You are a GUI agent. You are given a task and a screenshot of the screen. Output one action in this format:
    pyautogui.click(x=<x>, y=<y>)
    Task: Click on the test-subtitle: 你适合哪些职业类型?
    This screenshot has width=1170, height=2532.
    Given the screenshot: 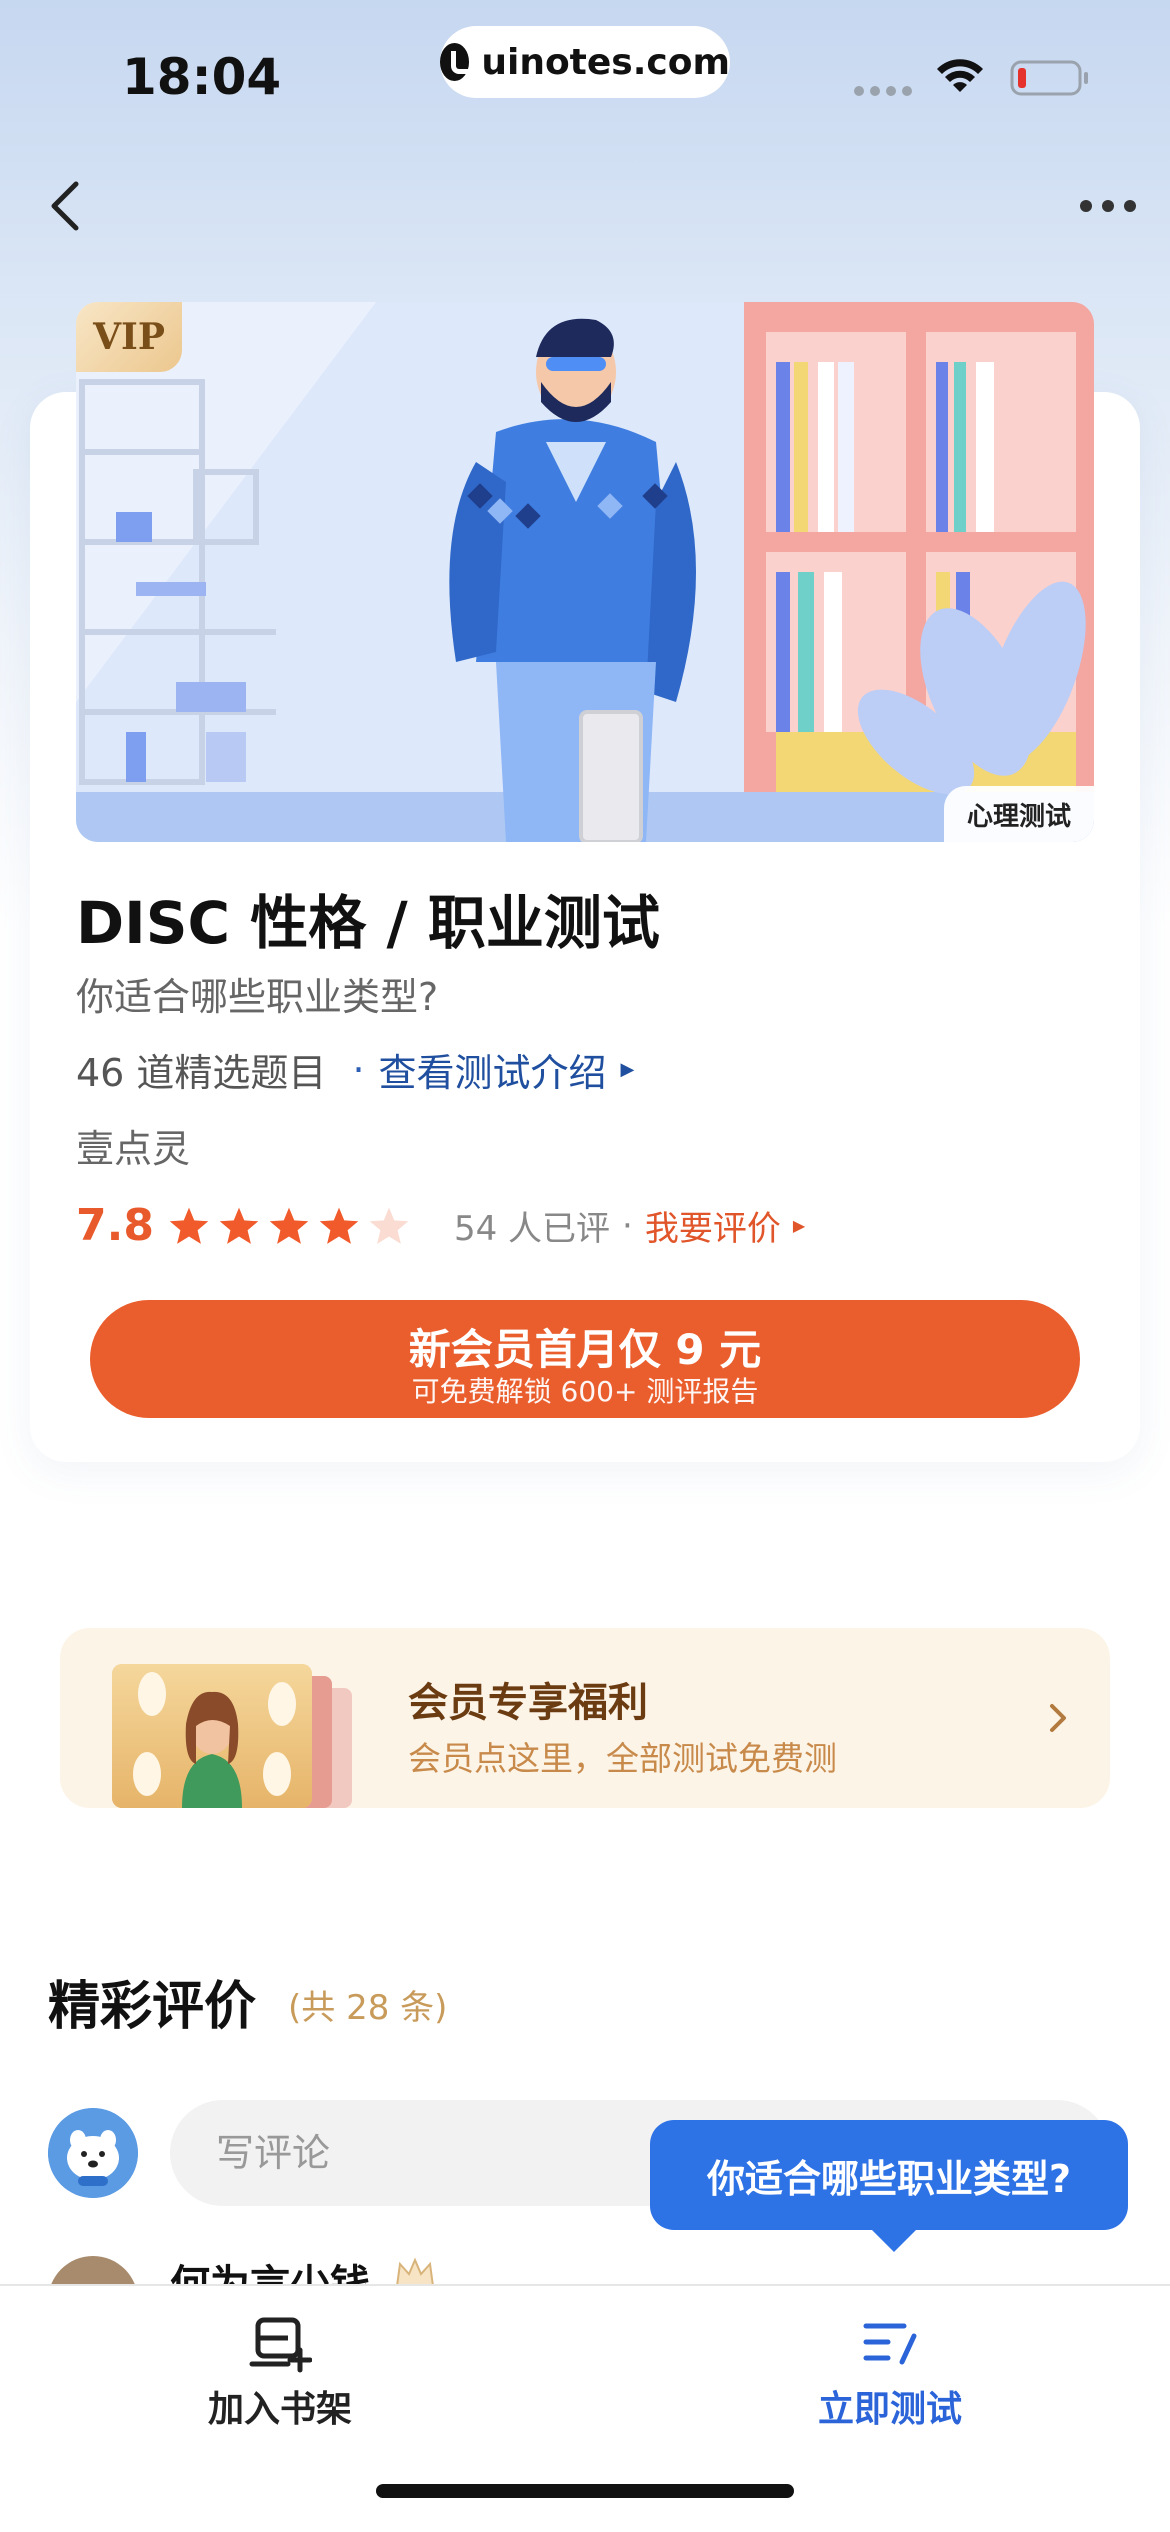 What is the action you would take?
    pyautogui.click(x=257, y=997)
    